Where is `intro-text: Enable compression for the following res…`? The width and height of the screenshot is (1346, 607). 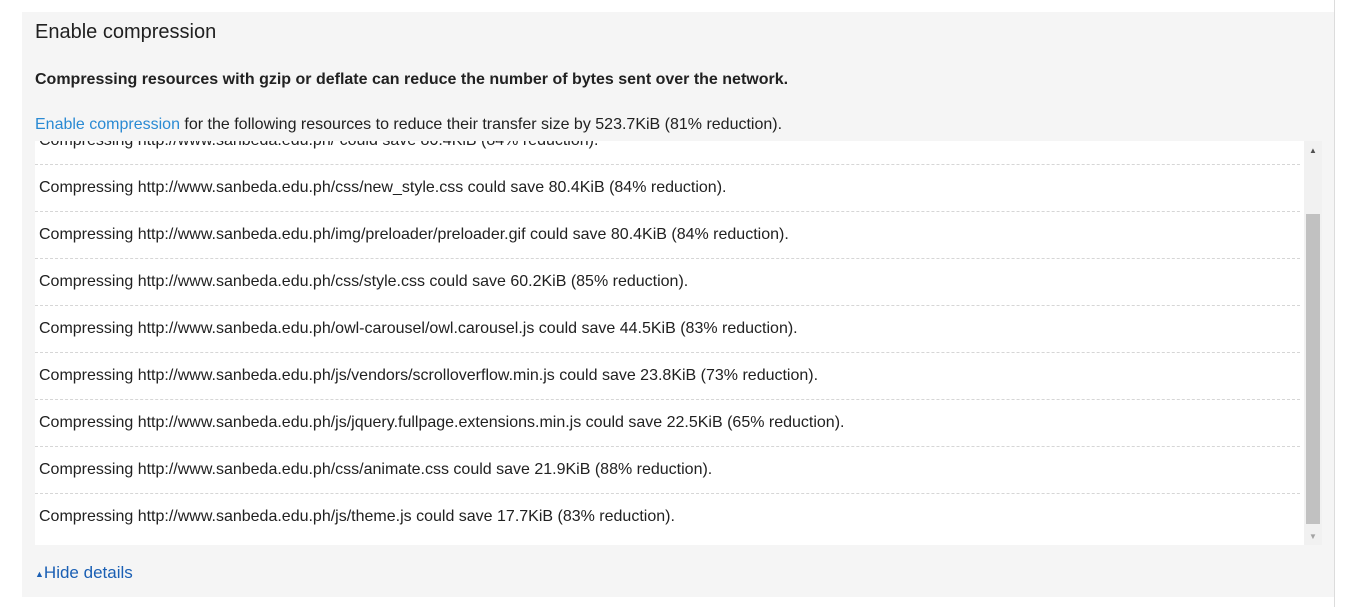 intro-text: Enable compression for the following res… is located at coordinates (408, 125).